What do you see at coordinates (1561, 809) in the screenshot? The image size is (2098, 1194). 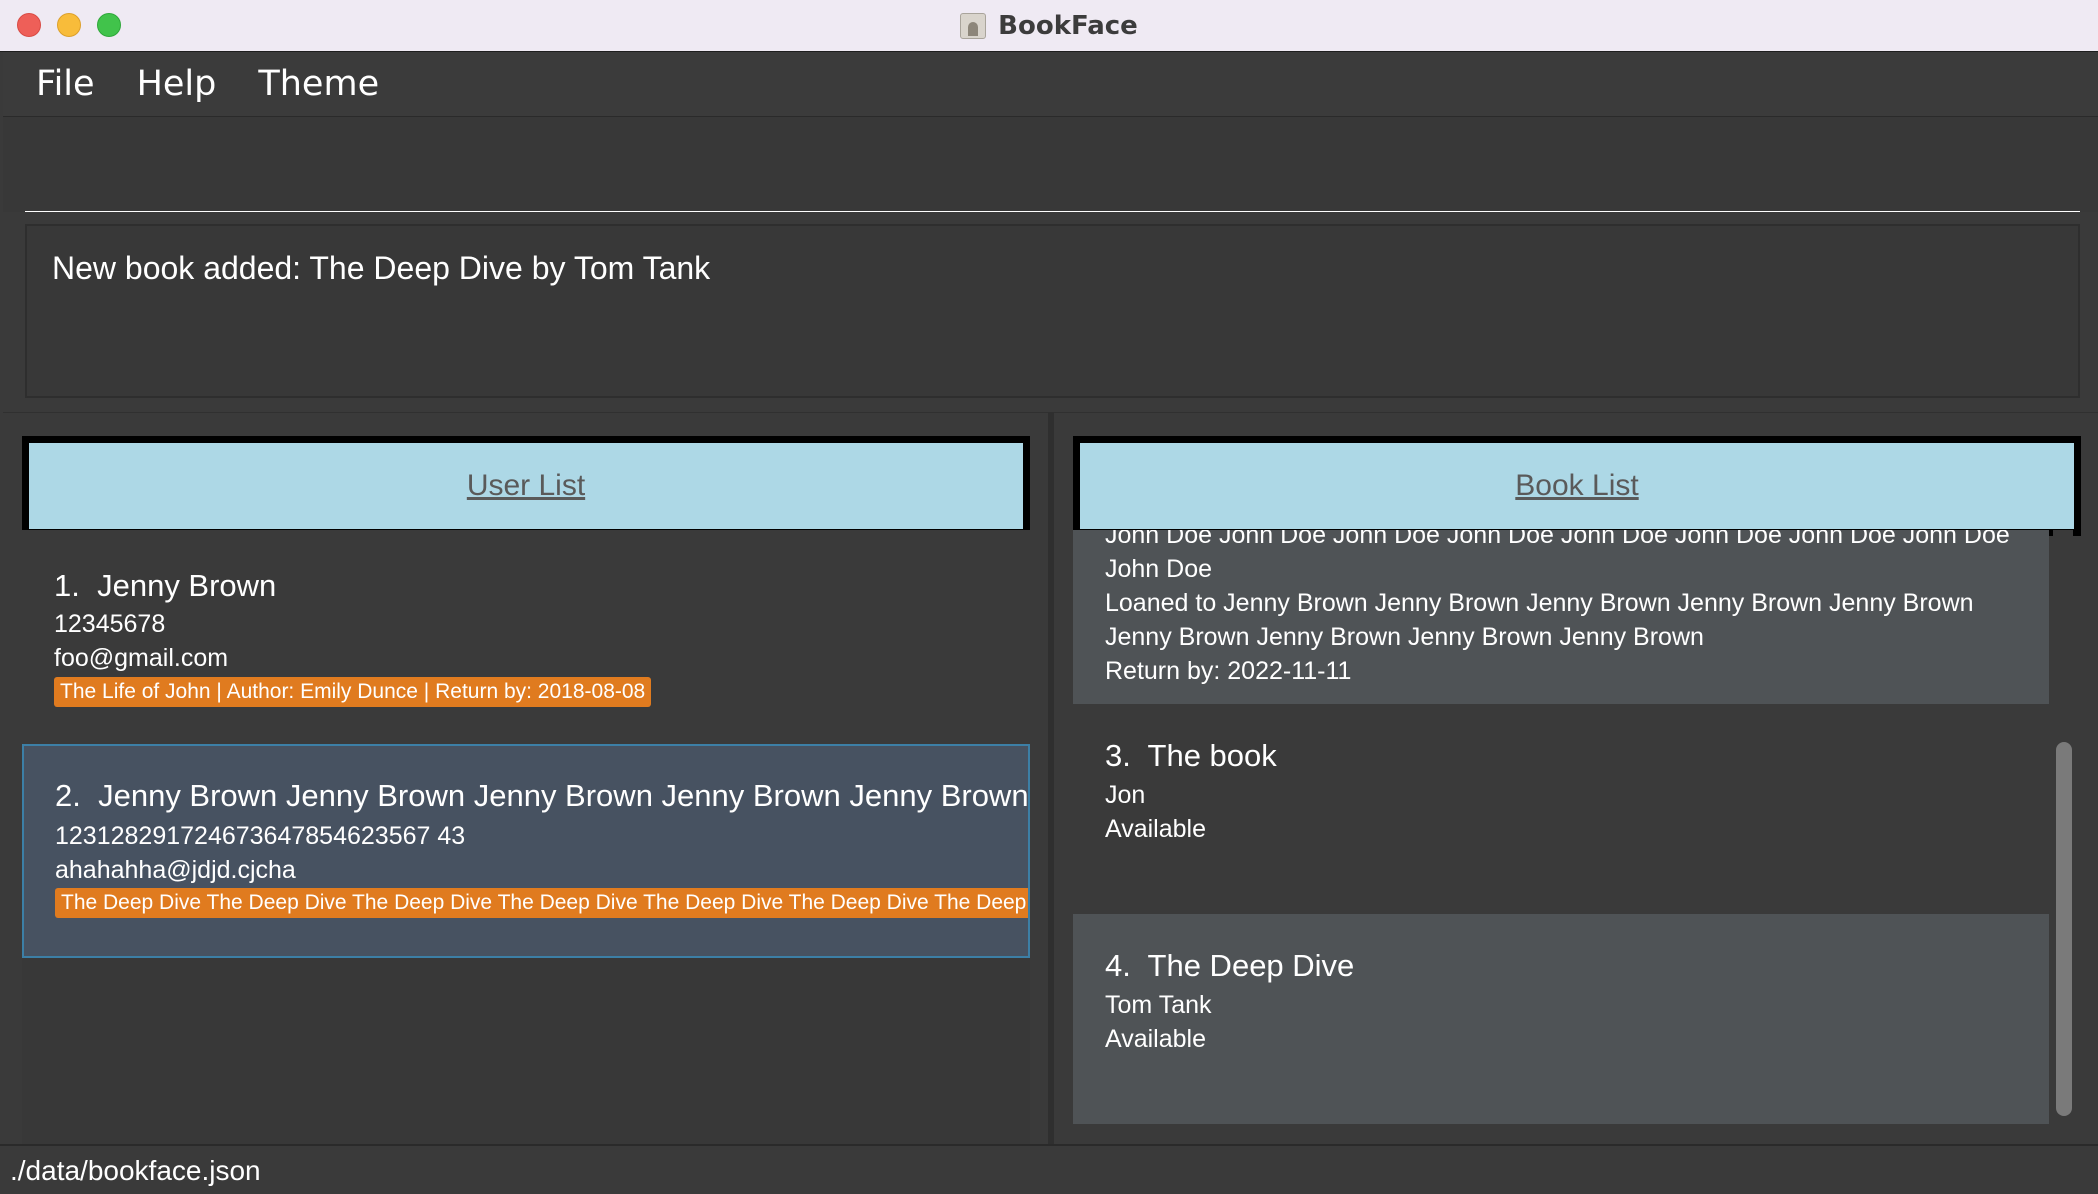 I see `book-card: 3. The book Jon Available` at bounding box center [1561, 809].